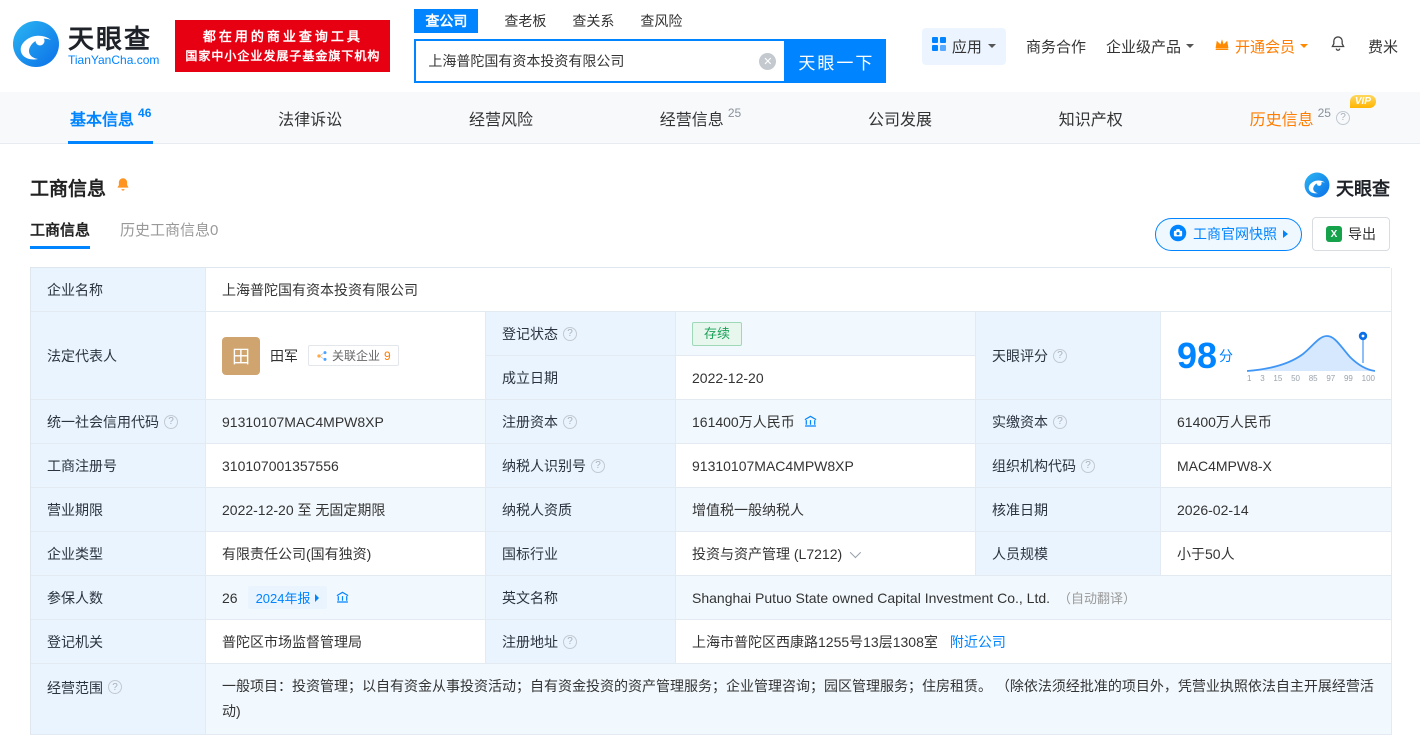  I want to click on value-tianyan-score: 98 分 1 3 15 50 85 97 99 100, so click(1277, 356).